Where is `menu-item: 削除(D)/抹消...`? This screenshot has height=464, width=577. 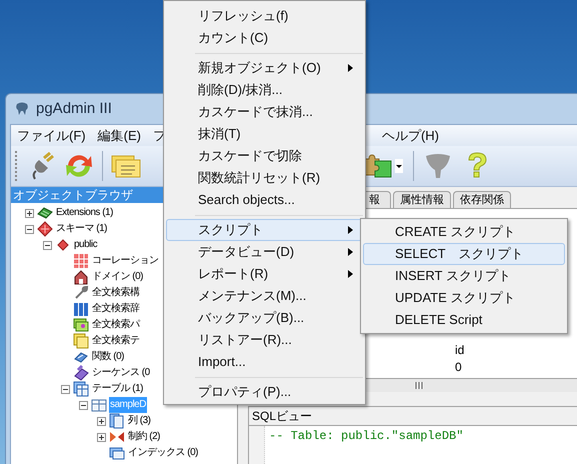 menu-item: 削除(D)/抹消... is located at coordinates (264, 90).